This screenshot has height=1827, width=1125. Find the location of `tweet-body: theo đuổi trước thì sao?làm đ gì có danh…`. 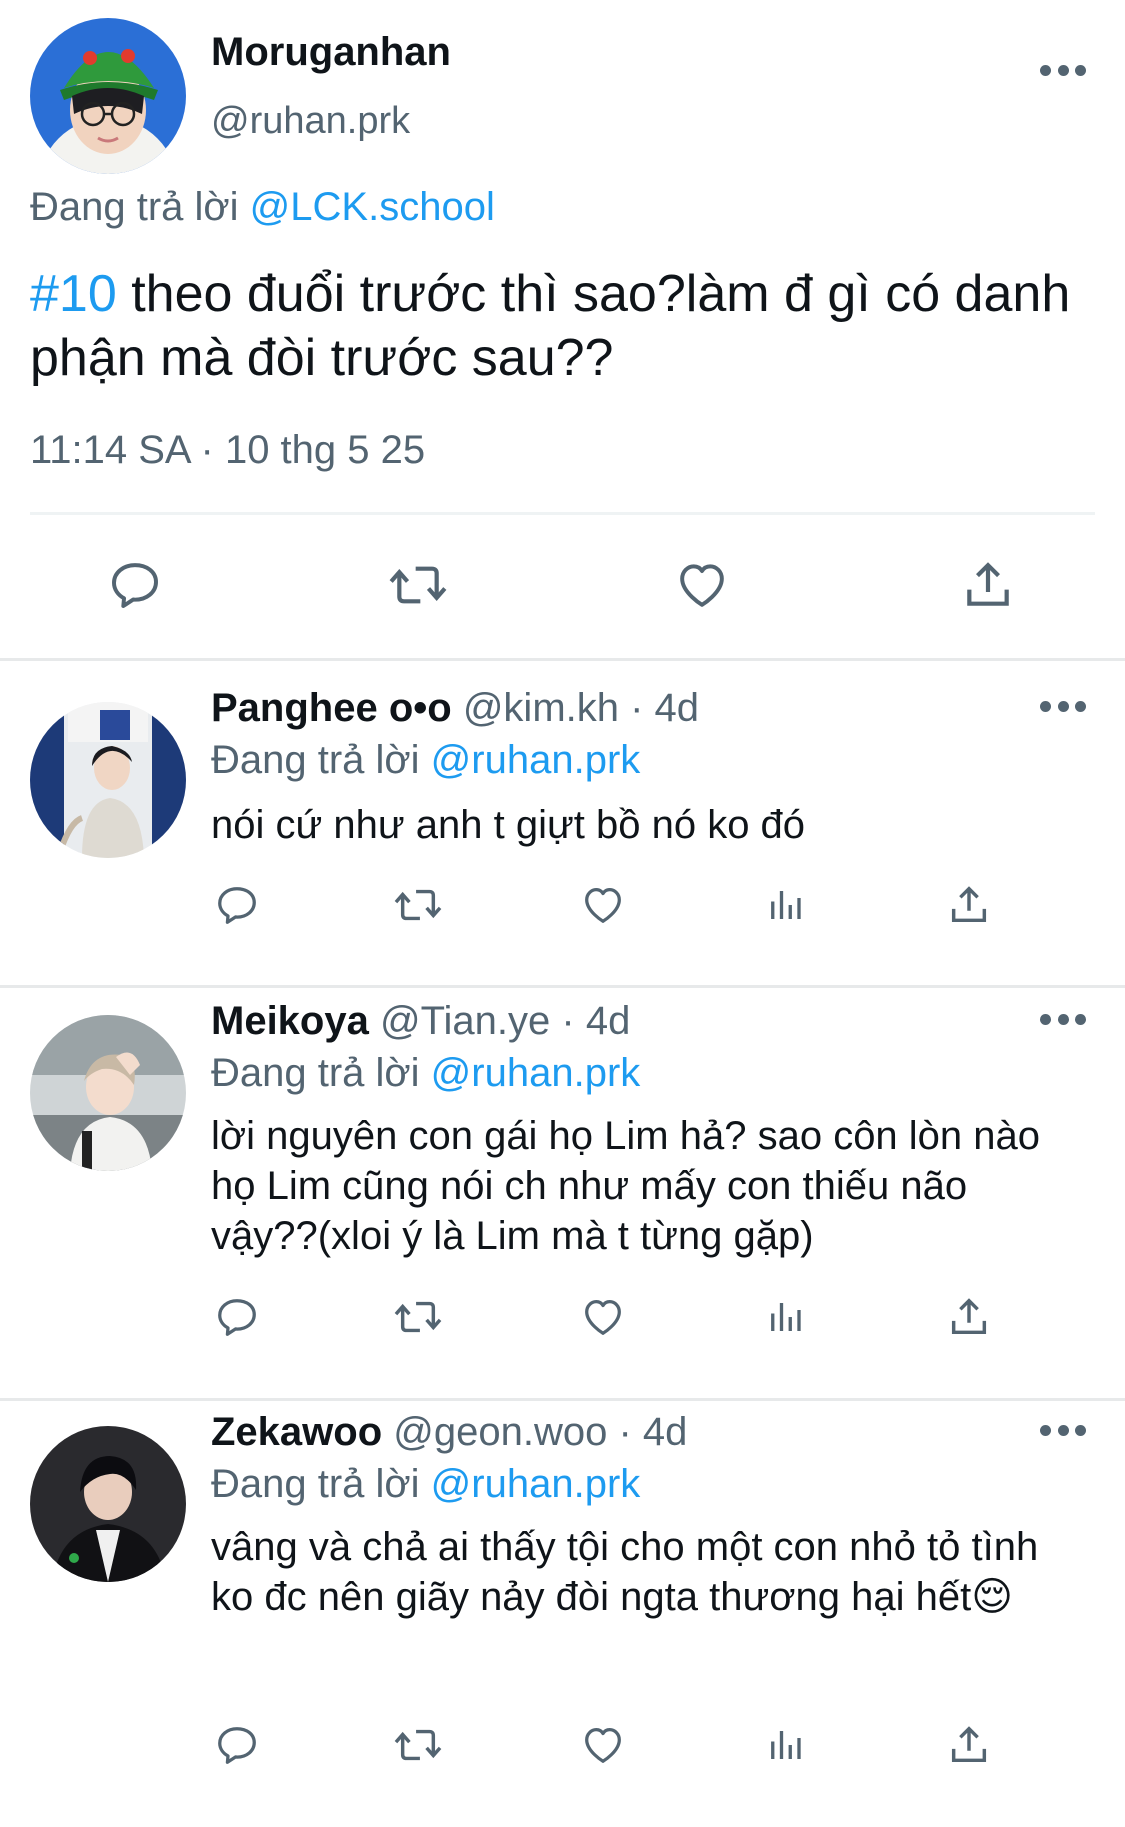

tweet-body: theo đuổi trước thì sao?làm đ gì có danh… is located at coordinates (550, 326).